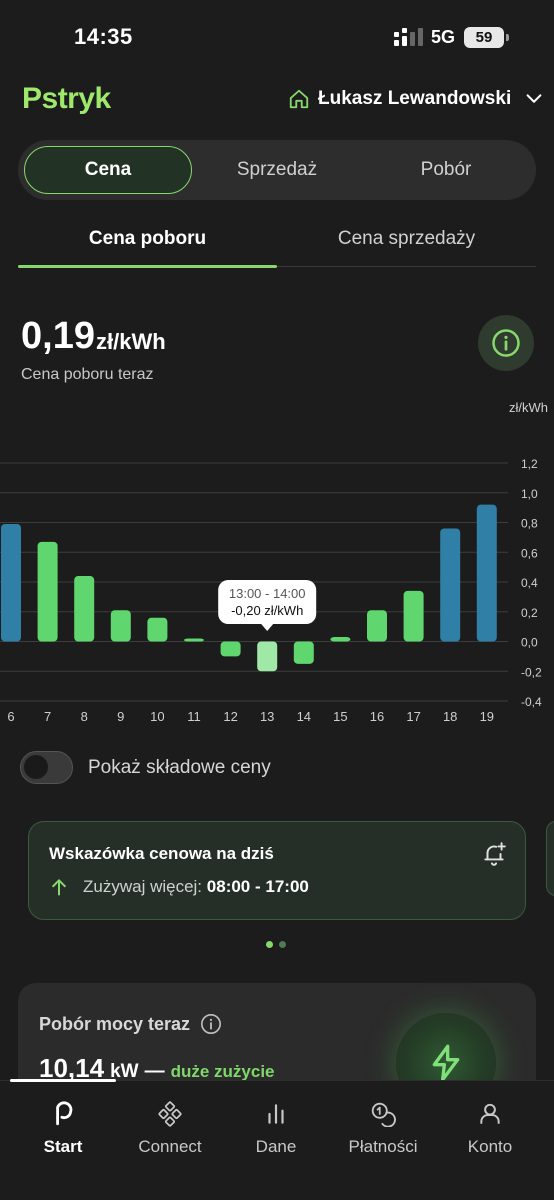  Describe the element at coordinates (267, 593) in the screenshot. I see `chart-tooltip-time: 13:00 - 14:00` at that location.